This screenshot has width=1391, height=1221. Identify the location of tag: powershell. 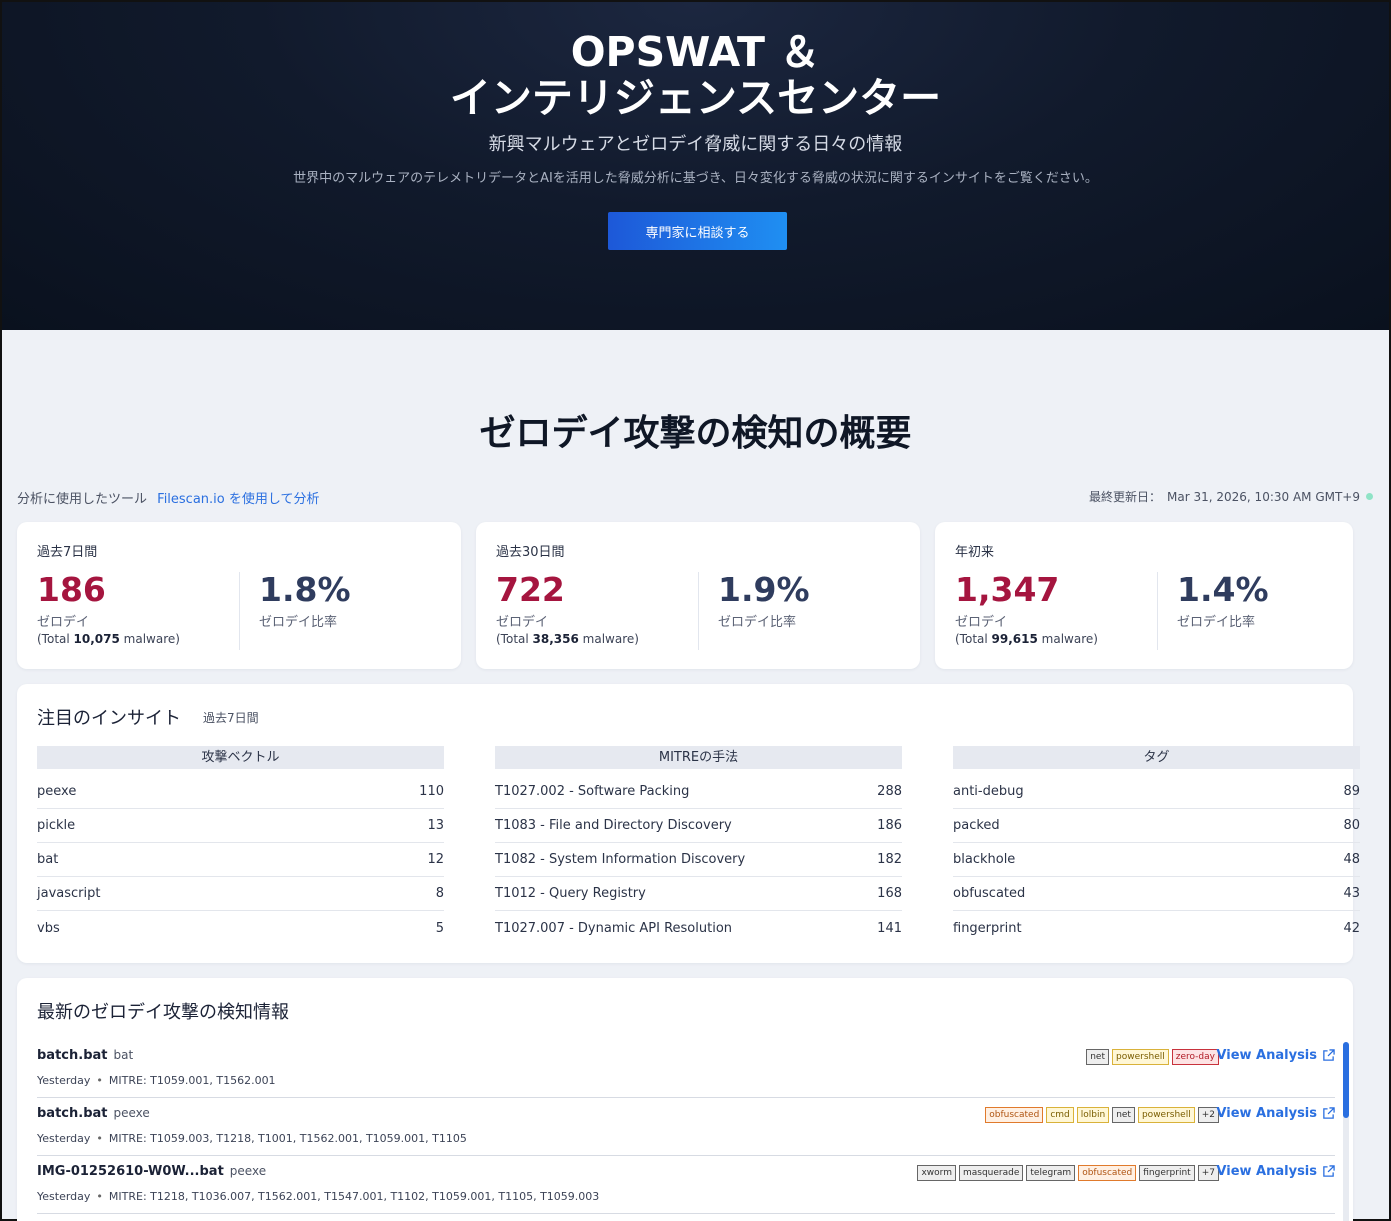
(1166, 1115).